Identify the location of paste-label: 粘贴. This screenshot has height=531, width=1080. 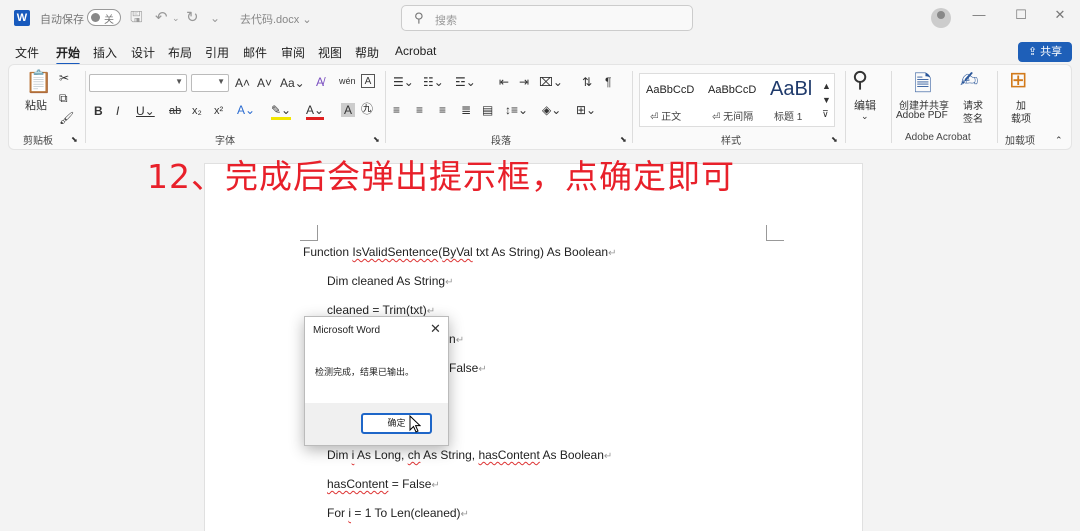
(36, 105).